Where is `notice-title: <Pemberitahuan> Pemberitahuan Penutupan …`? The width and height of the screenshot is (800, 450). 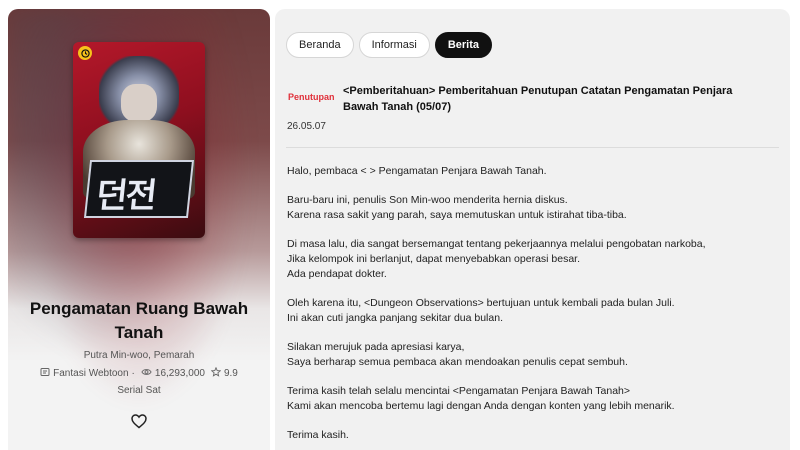 notice-title: <Pemberitahuan> Pemberitahuan Penutupan … is located at coordinates (538, 99).